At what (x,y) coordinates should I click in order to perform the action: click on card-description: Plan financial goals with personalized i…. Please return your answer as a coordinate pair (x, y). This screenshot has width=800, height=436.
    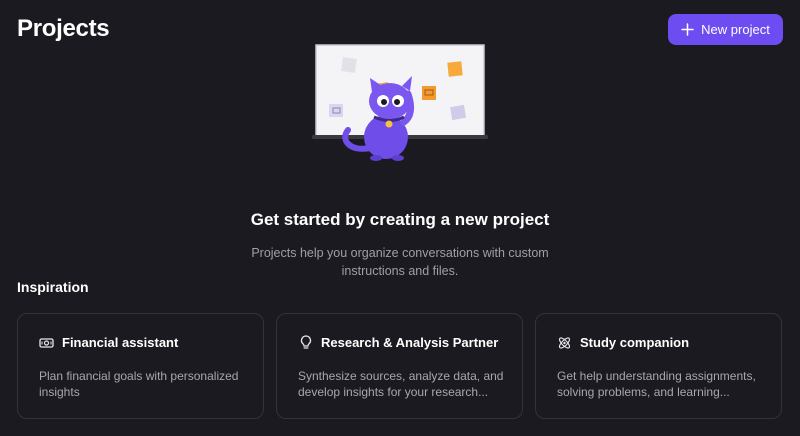
    Looking at the image, I should click on (139, 384).